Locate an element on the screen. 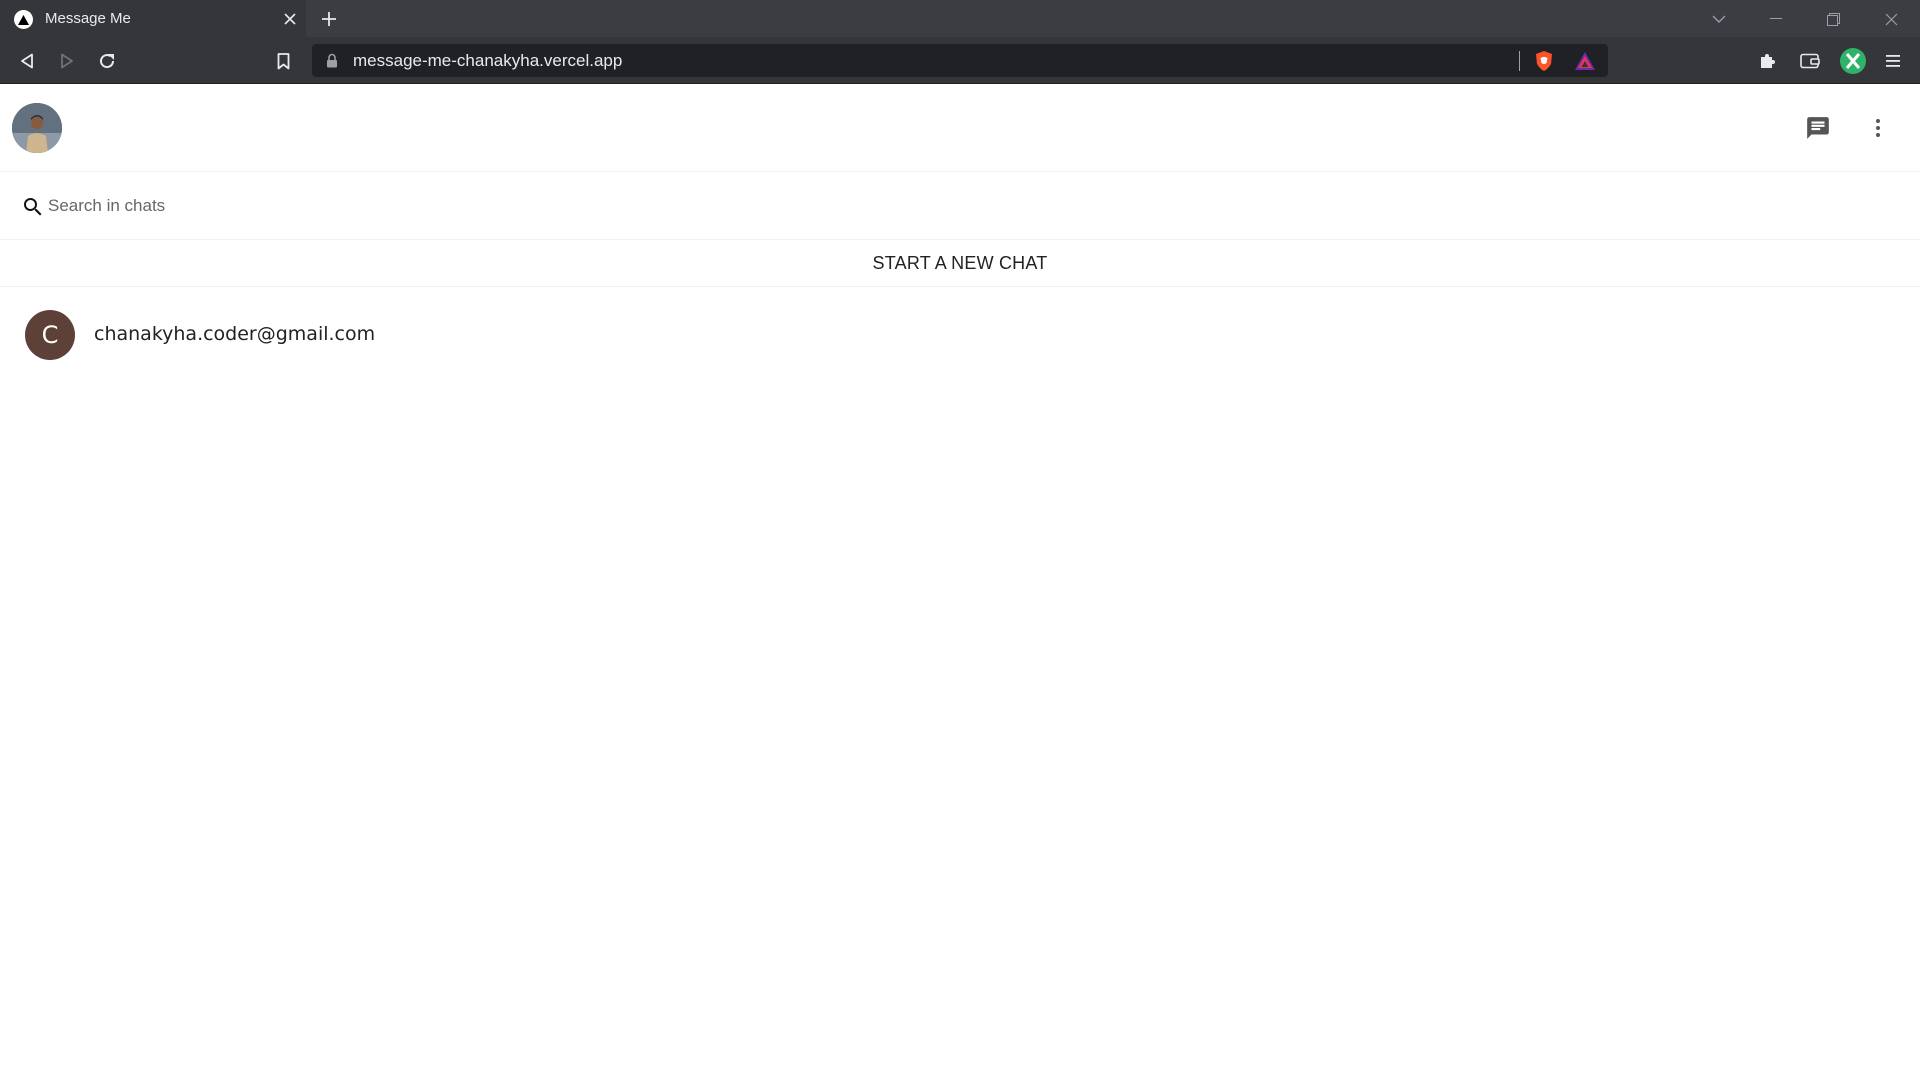  forward-icon is located at coordinates (67, 61).